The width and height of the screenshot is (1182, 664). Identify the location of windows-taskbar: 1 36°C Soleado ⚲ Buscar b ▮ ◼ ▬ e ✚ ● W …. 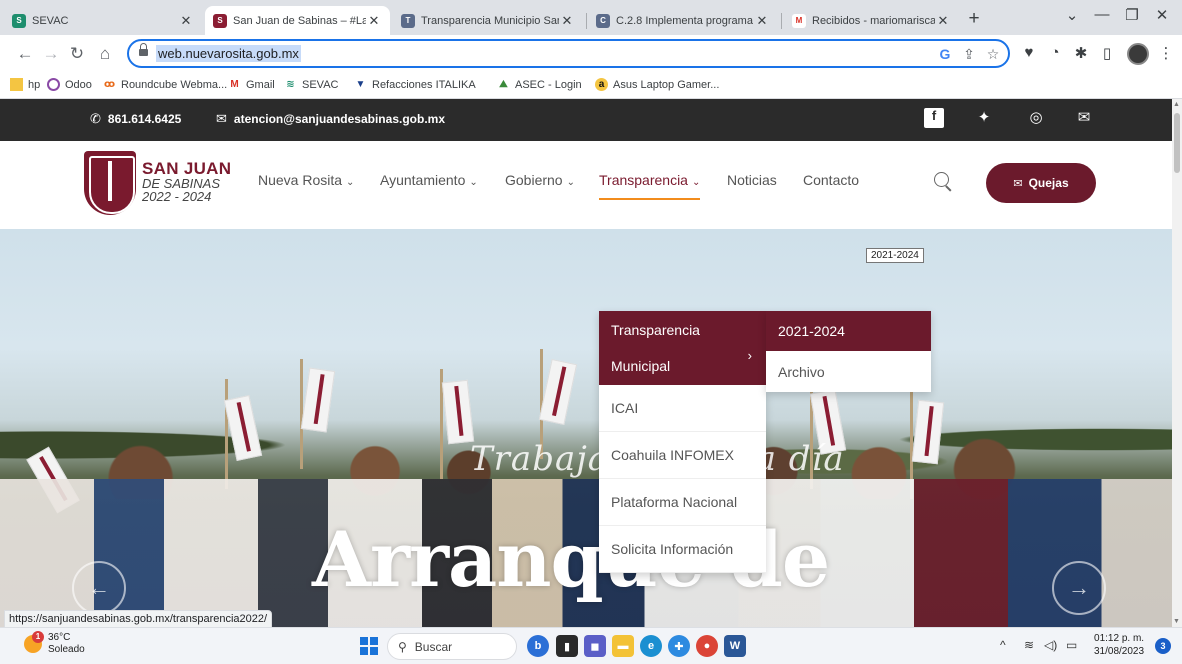
(591, 645).